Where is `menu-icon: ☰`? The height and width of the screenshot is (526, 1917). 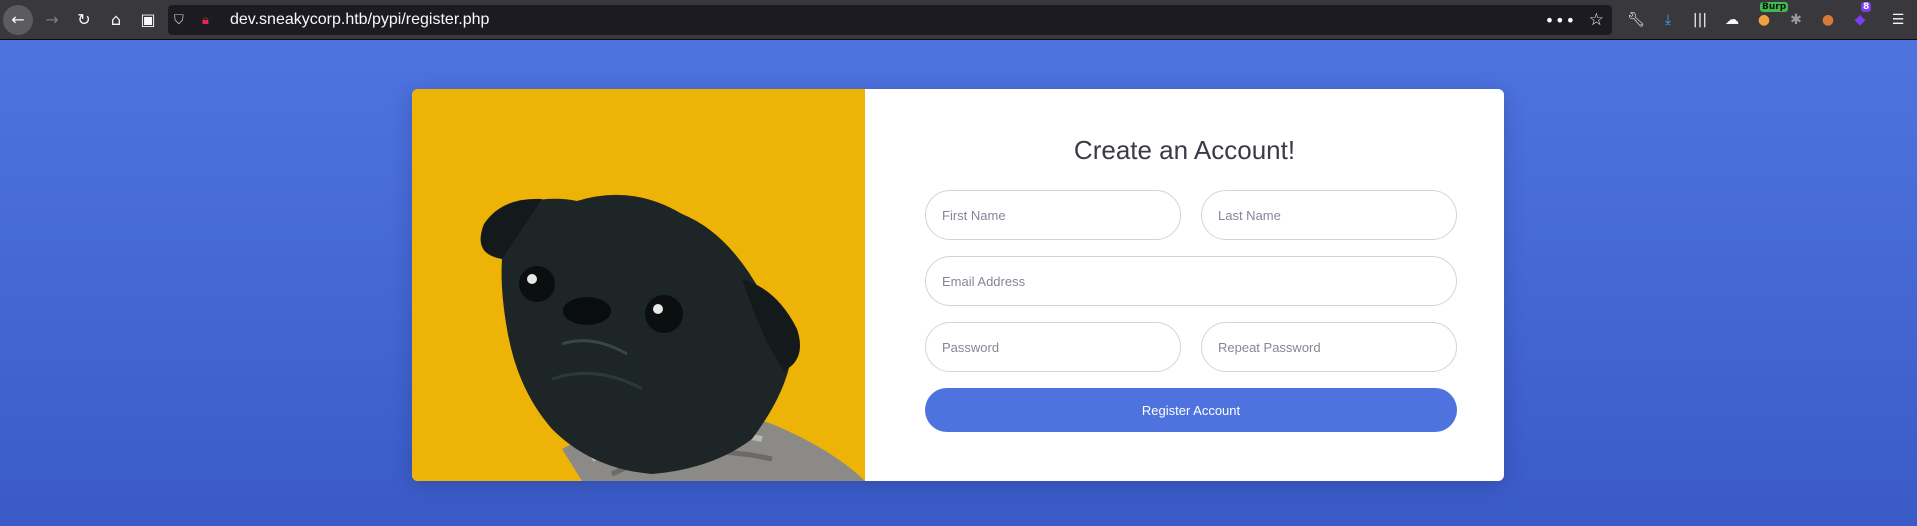
menu-icon: ☰ is located at coordinates (1898, 20).